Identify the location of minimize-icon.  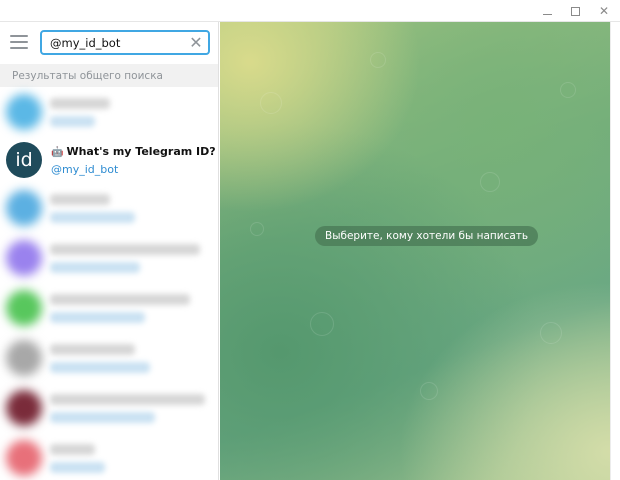
(547, 14).